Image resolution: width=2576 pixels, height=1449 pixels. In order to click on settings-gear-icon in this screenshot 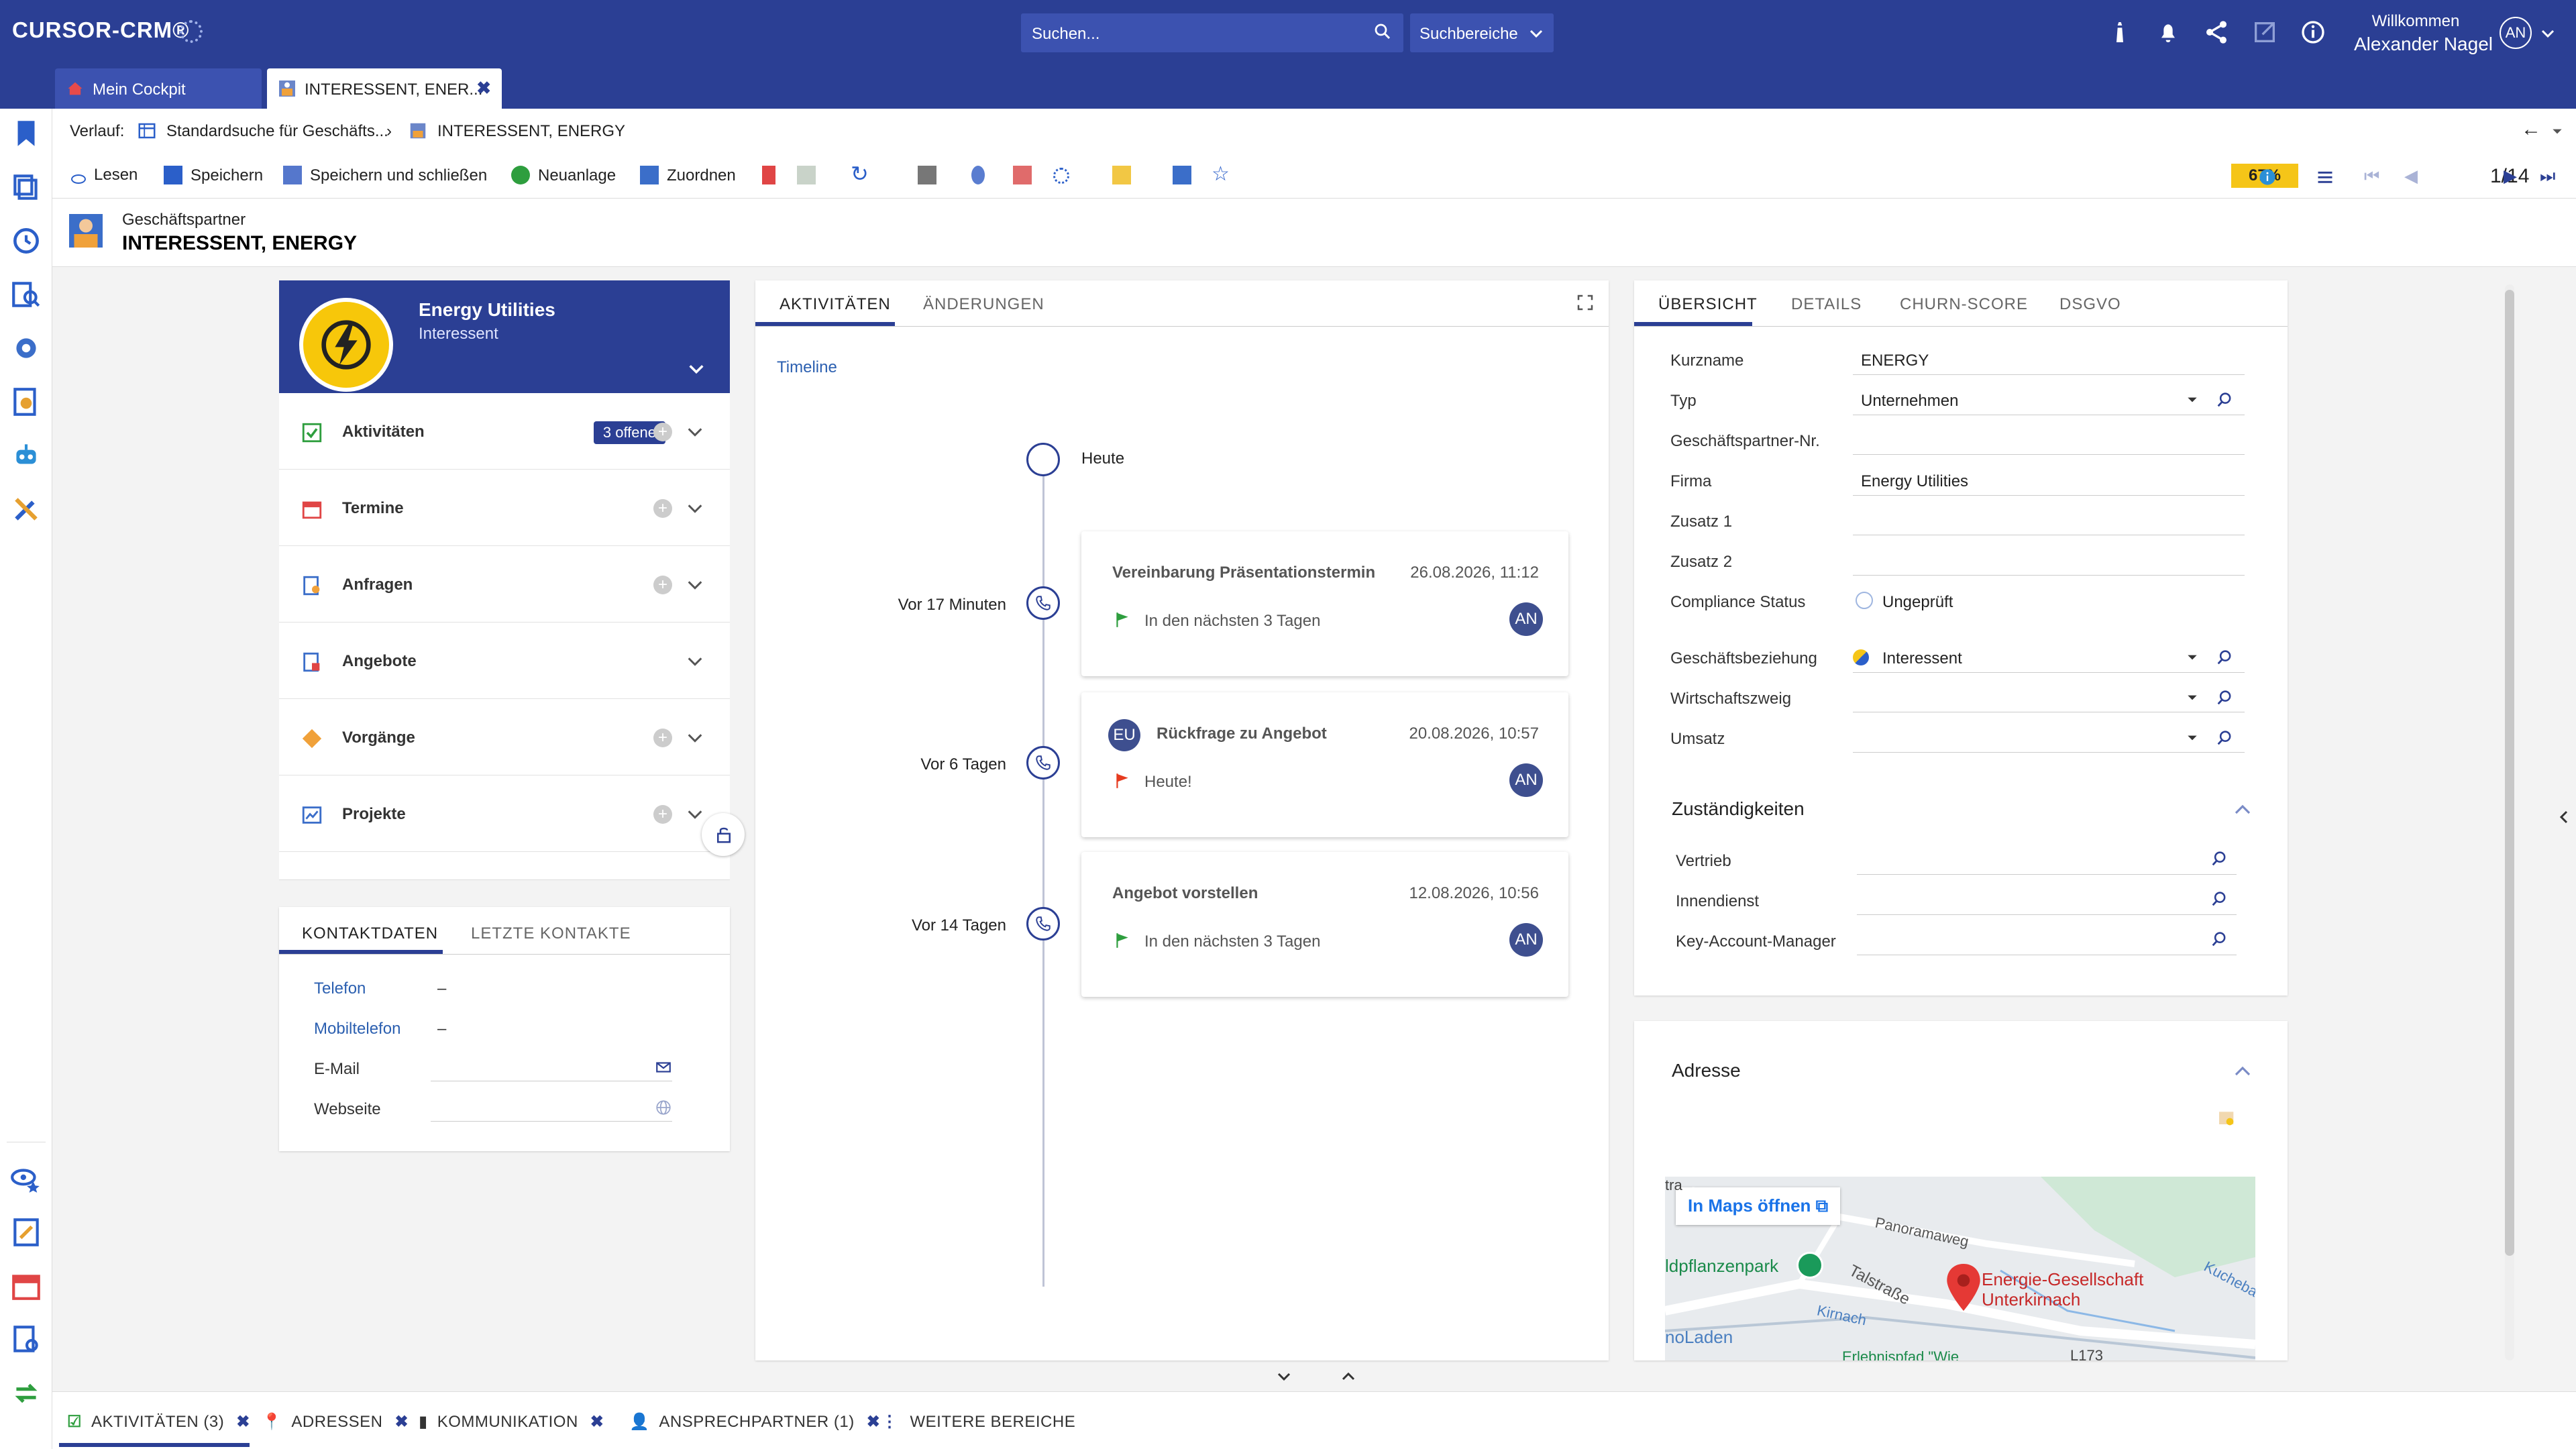, I will do `click(26, 348)`.